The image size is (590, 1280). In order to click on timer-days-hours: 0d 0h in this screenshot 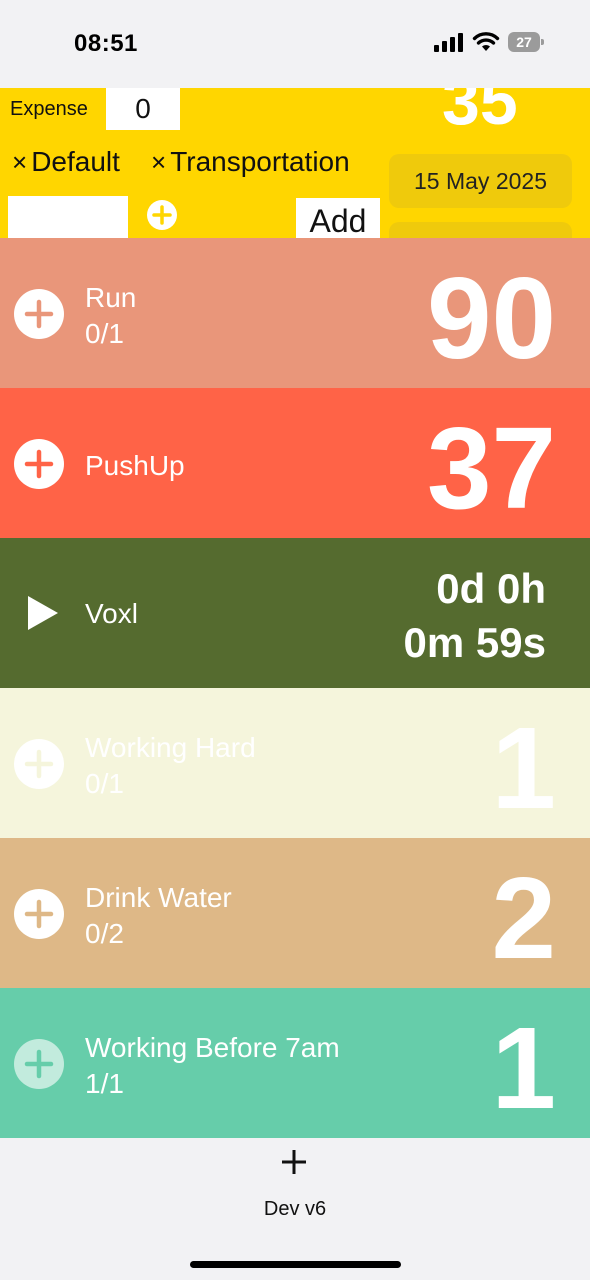, I will do `click(491, 588)`.